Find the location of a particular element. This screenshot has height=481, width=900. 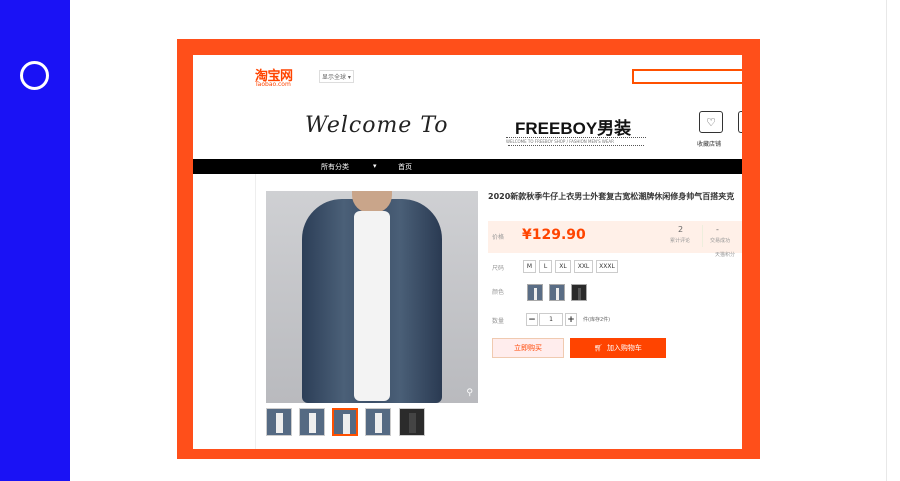

zoom-icon: ⚲ is located at coordinates (469, 393).